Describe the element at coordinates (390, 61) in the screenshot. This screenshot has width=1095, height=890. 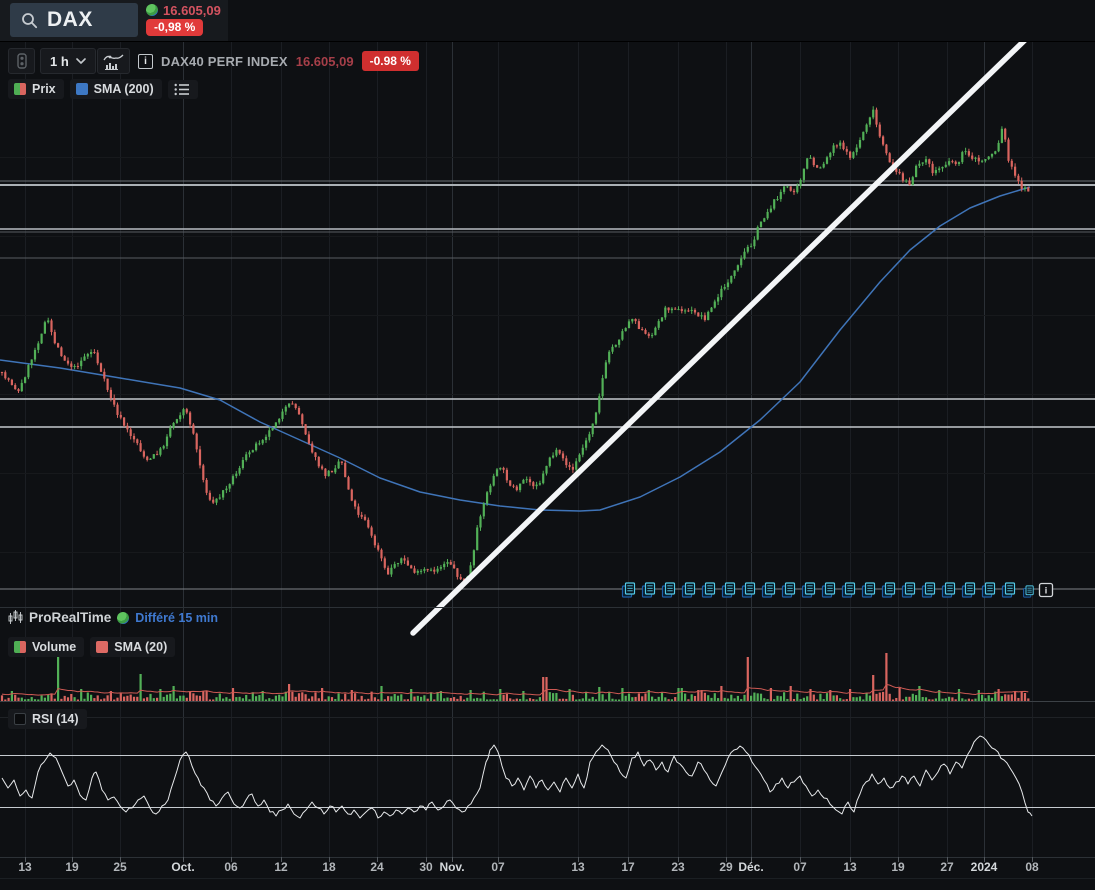
I see `instrument-change-badge: -0.98 %` at that location.